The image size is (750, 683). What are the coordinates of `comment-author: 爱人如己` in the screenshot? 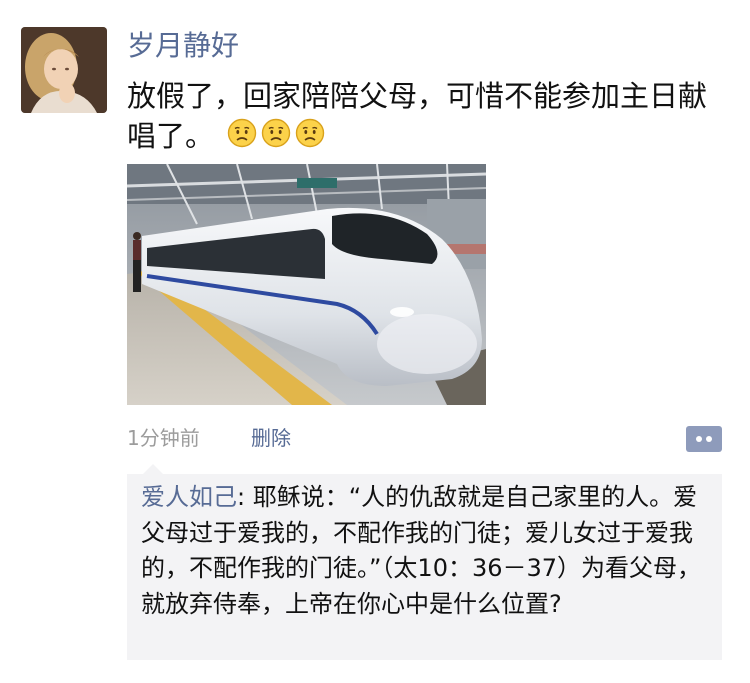 It's located at (189, 497).